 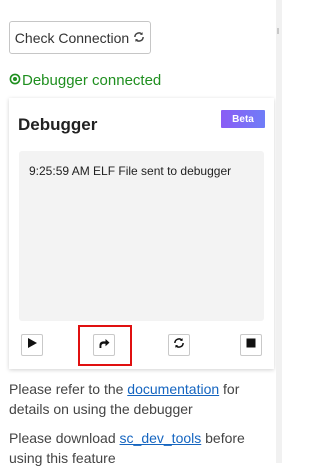 I want to click on stop-button, so click(x=251, y=345).